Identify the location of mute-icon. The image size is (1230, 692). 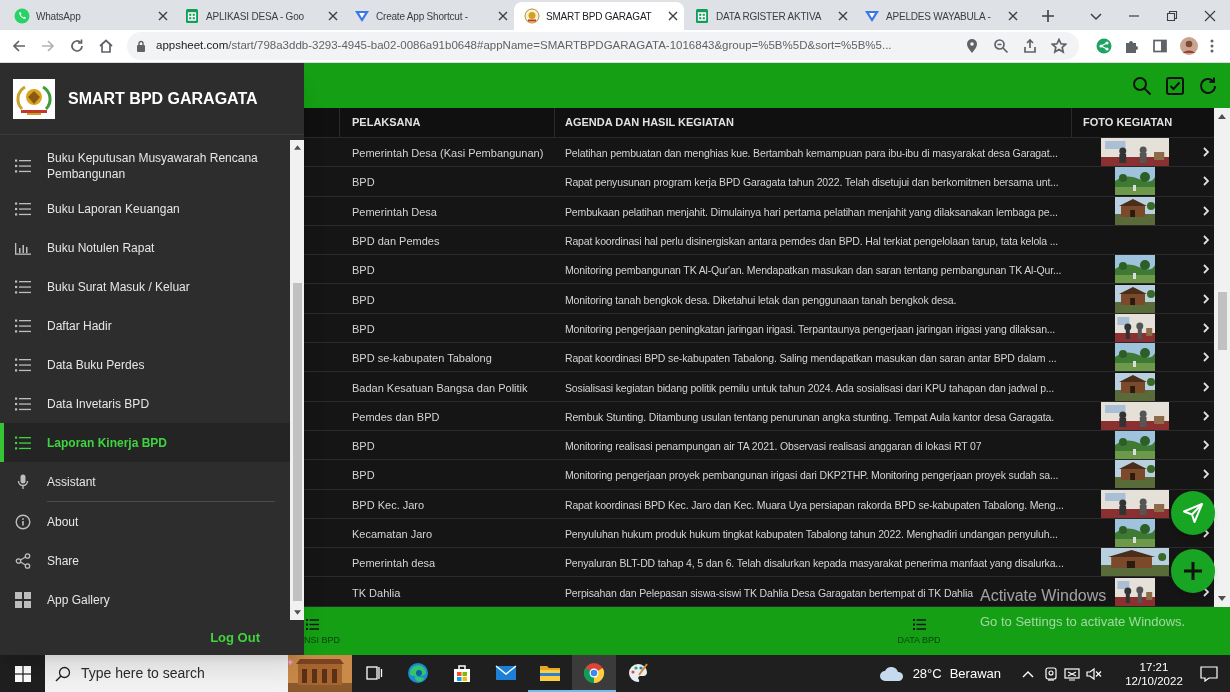
(1094, 673).